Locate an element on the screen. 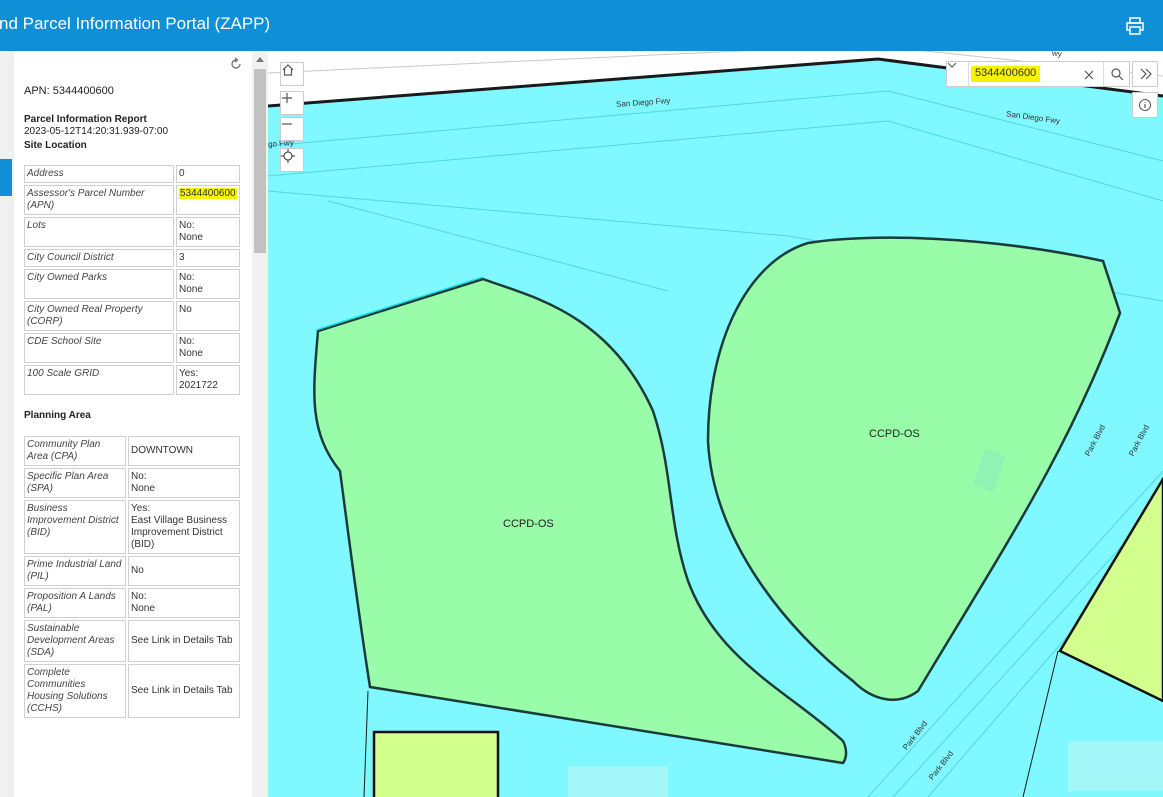  planning-area-heading: Planning Area is located at coordinates (57, 415).